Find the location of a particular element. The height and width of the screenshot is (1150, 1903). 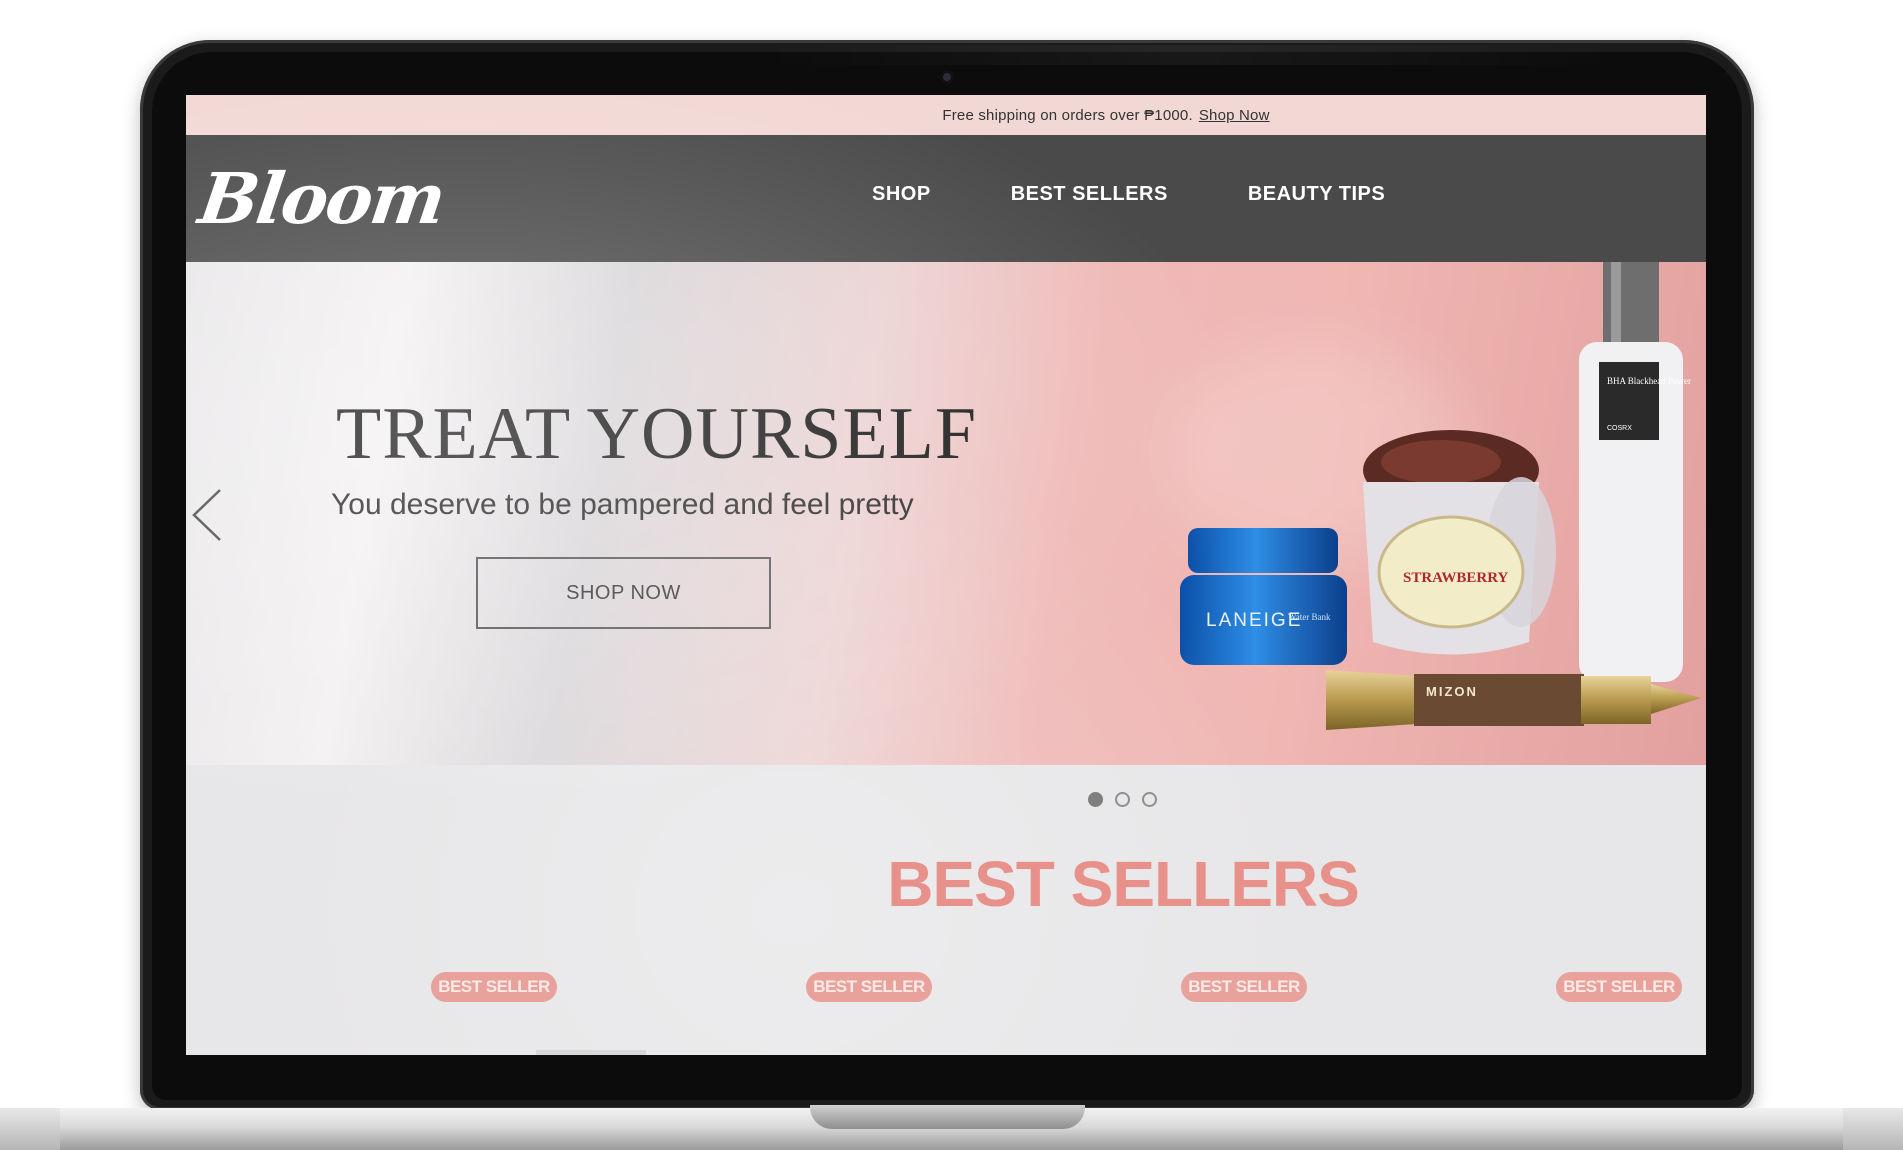

strawberry-jar-label: STRAWBERRY is located at coordinates (1455, 578).